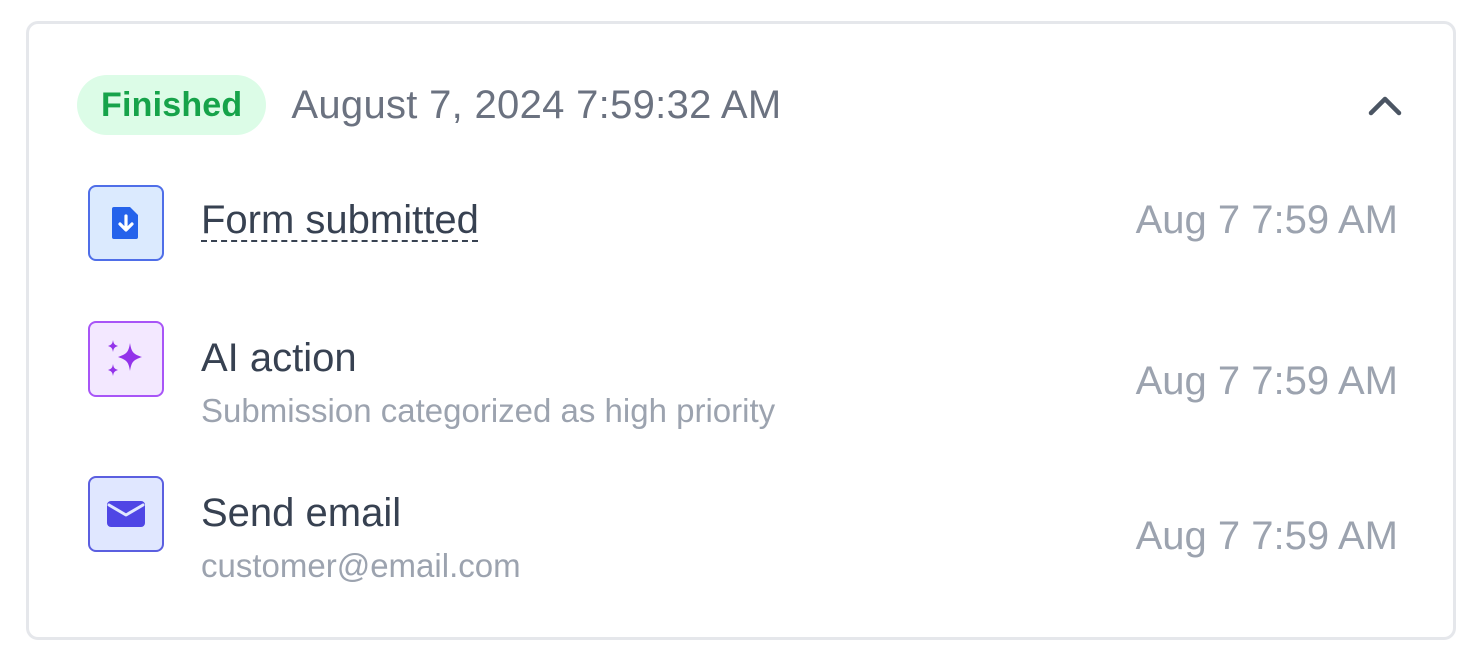 The width and height of the screenshot is (1480, 662). I want to click on chevron-up-icon, so click(1385, 106).